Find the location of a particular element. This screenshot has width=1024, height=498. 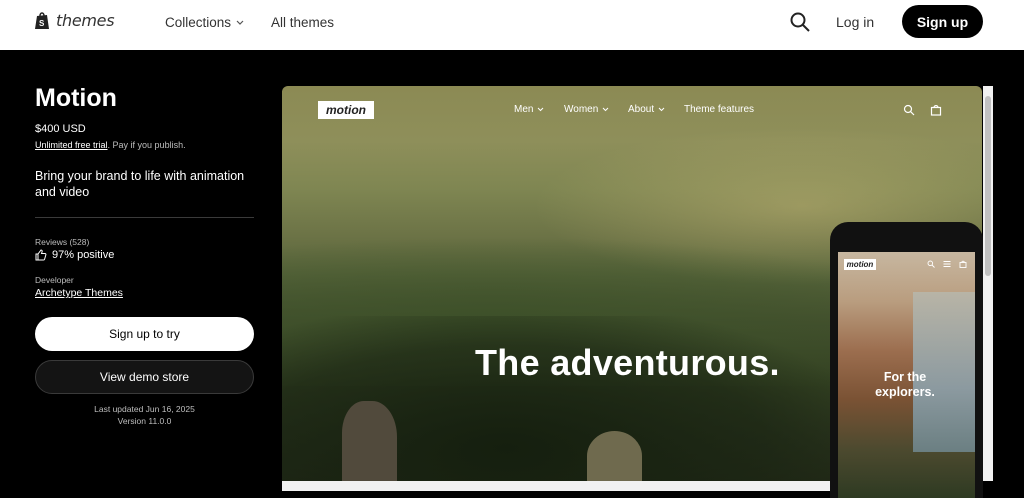

preview-nav-theme-features: Theme features is located at coordinates (719, 109).